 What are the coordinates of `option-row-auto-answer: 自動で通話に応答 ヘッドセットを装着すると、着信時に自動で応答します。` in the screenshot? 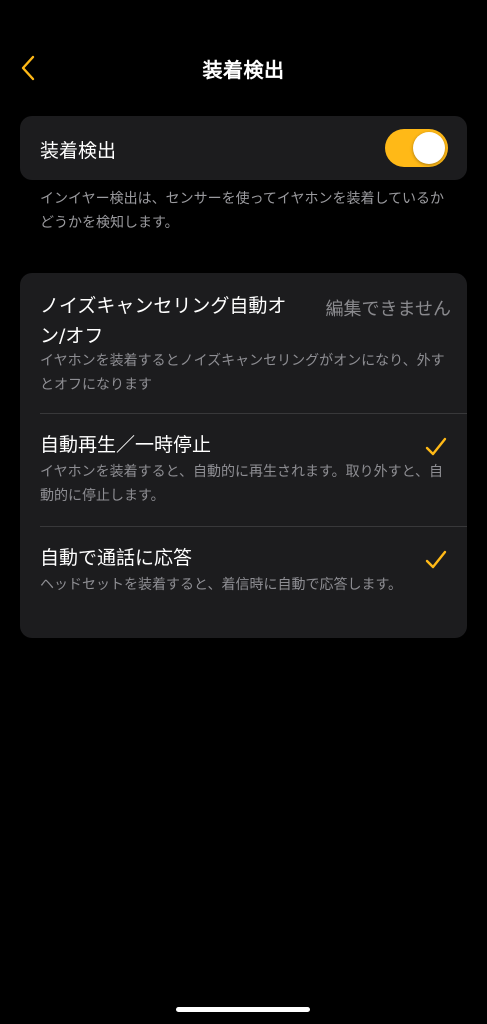 It's located at (243, 582).